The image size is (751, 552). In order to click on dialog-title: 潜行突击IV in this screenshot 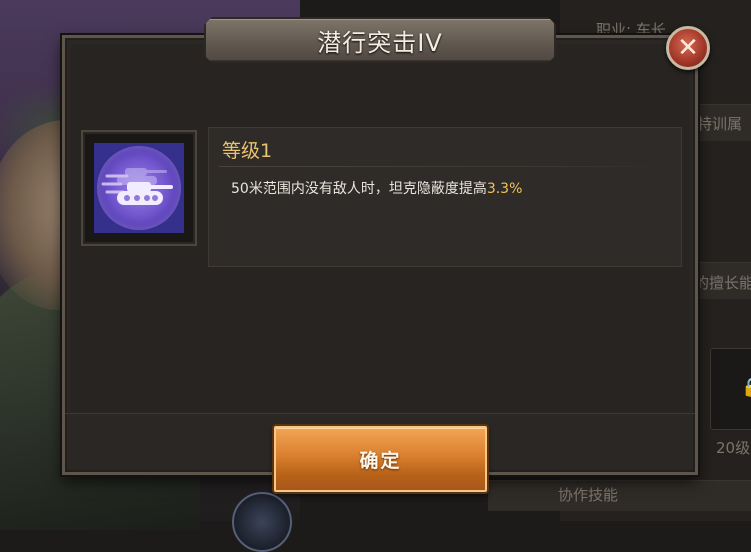, I will do `click(380, 42)`.